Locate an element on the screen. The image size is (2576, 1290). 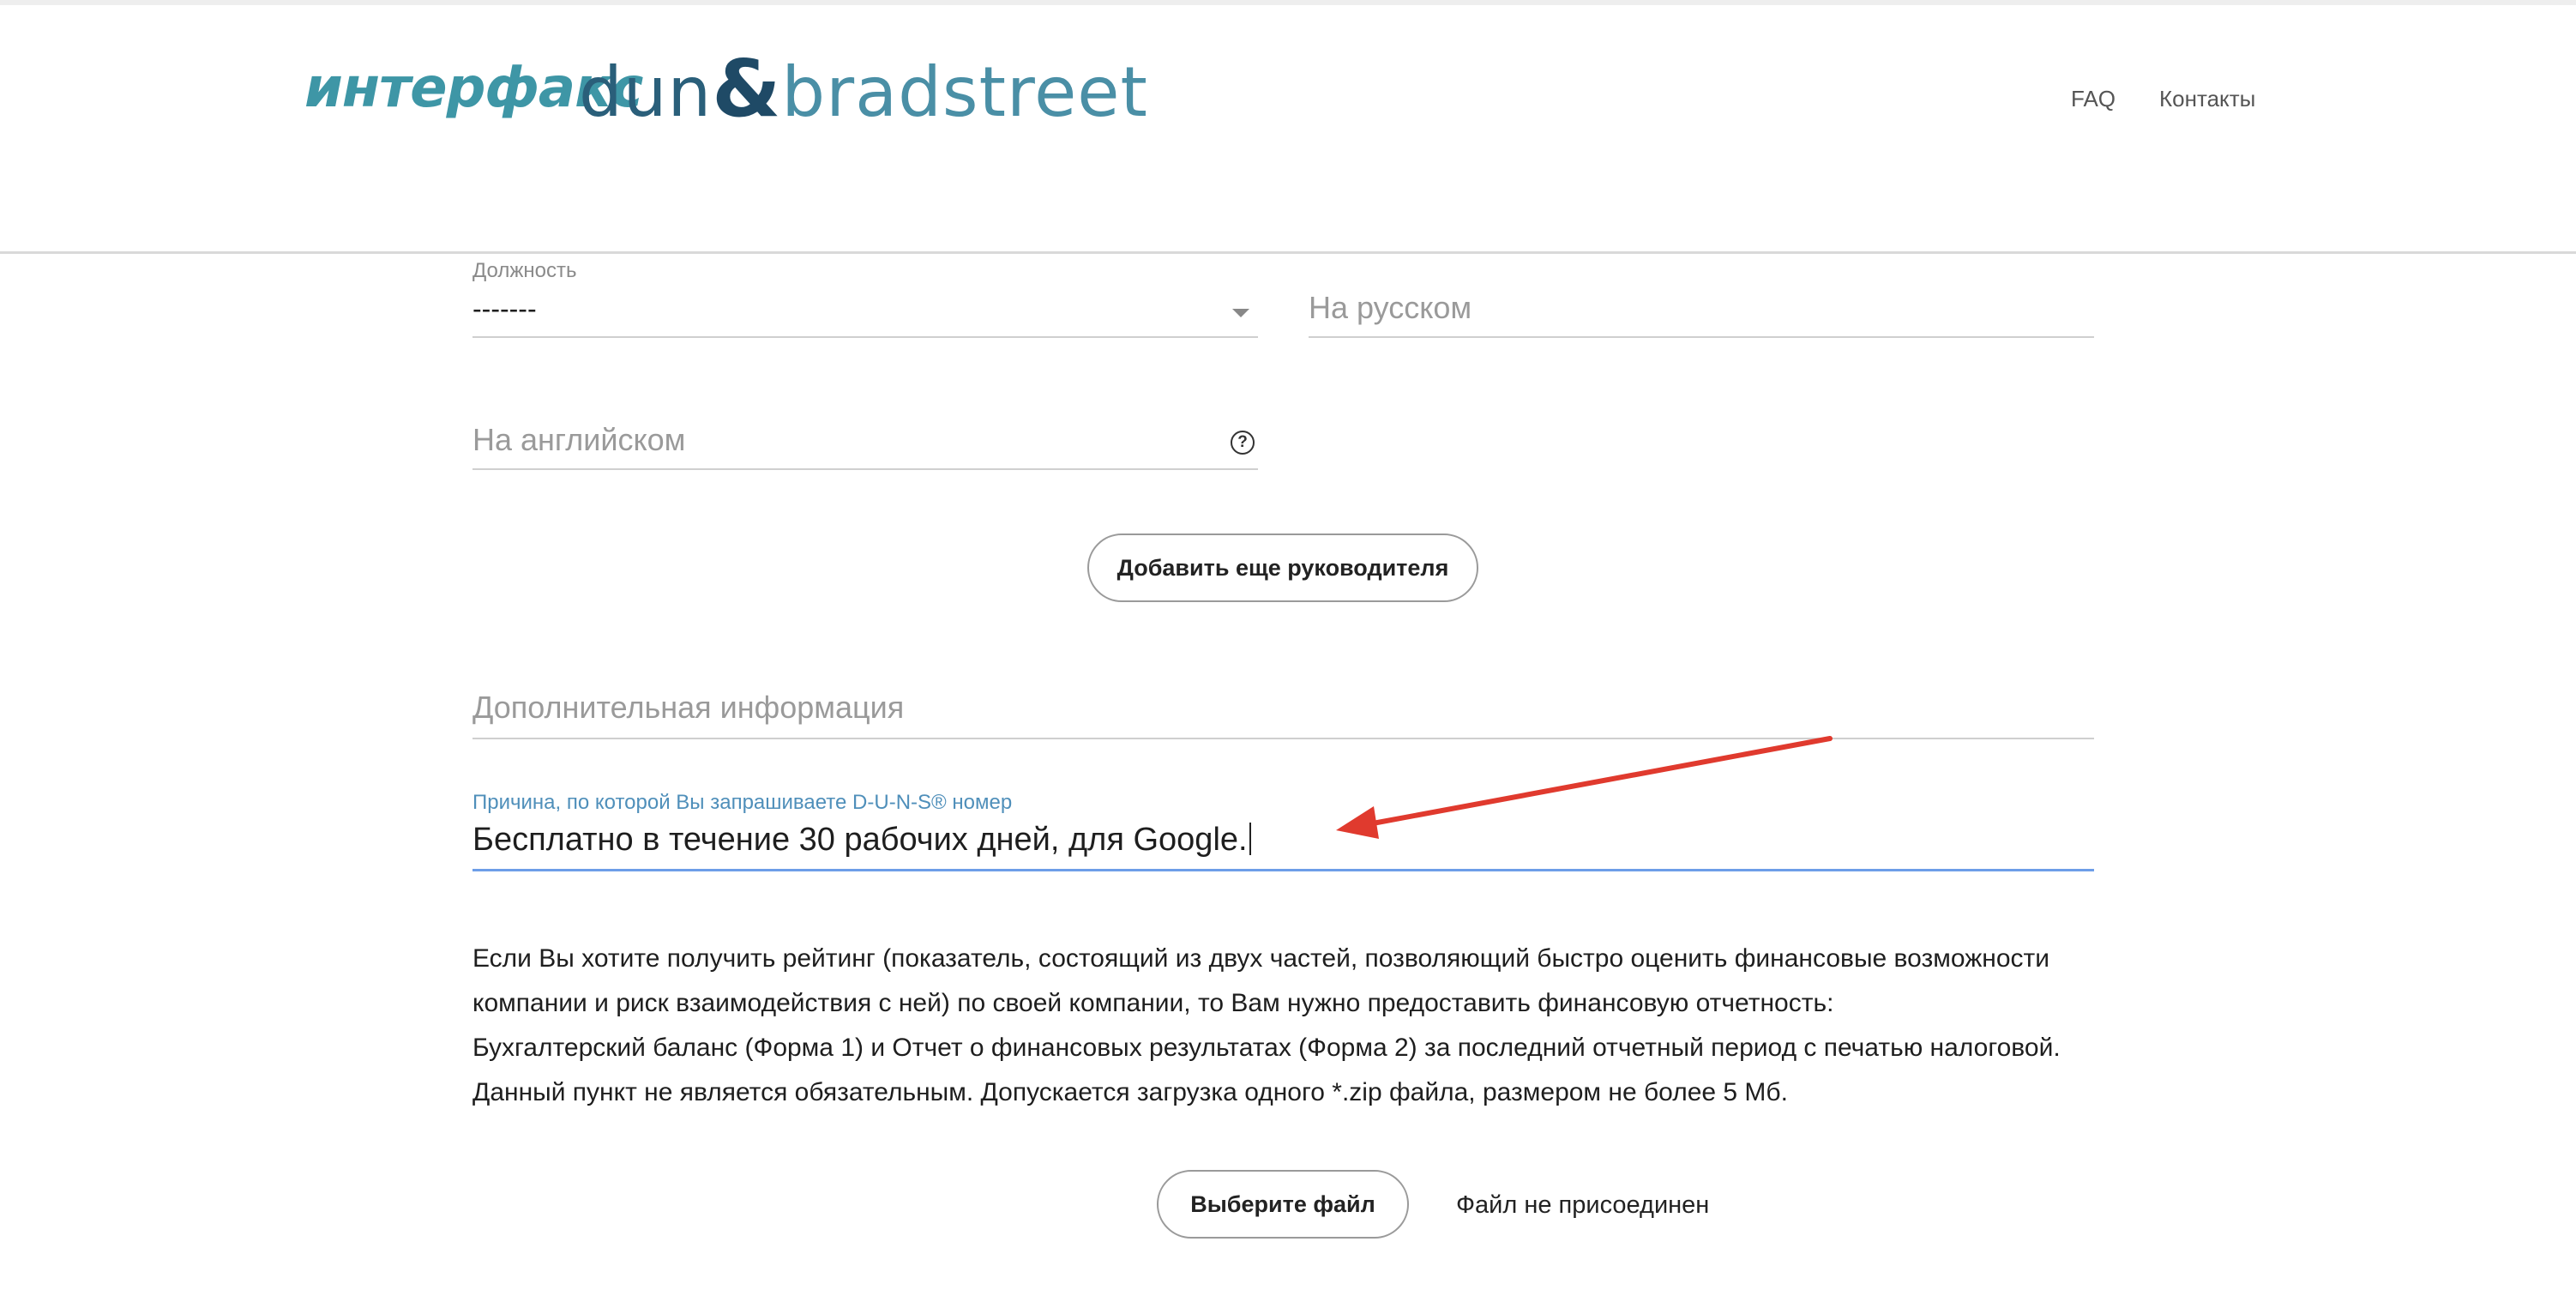
annotation-arrow-line is located at coordinates (1597, 782).